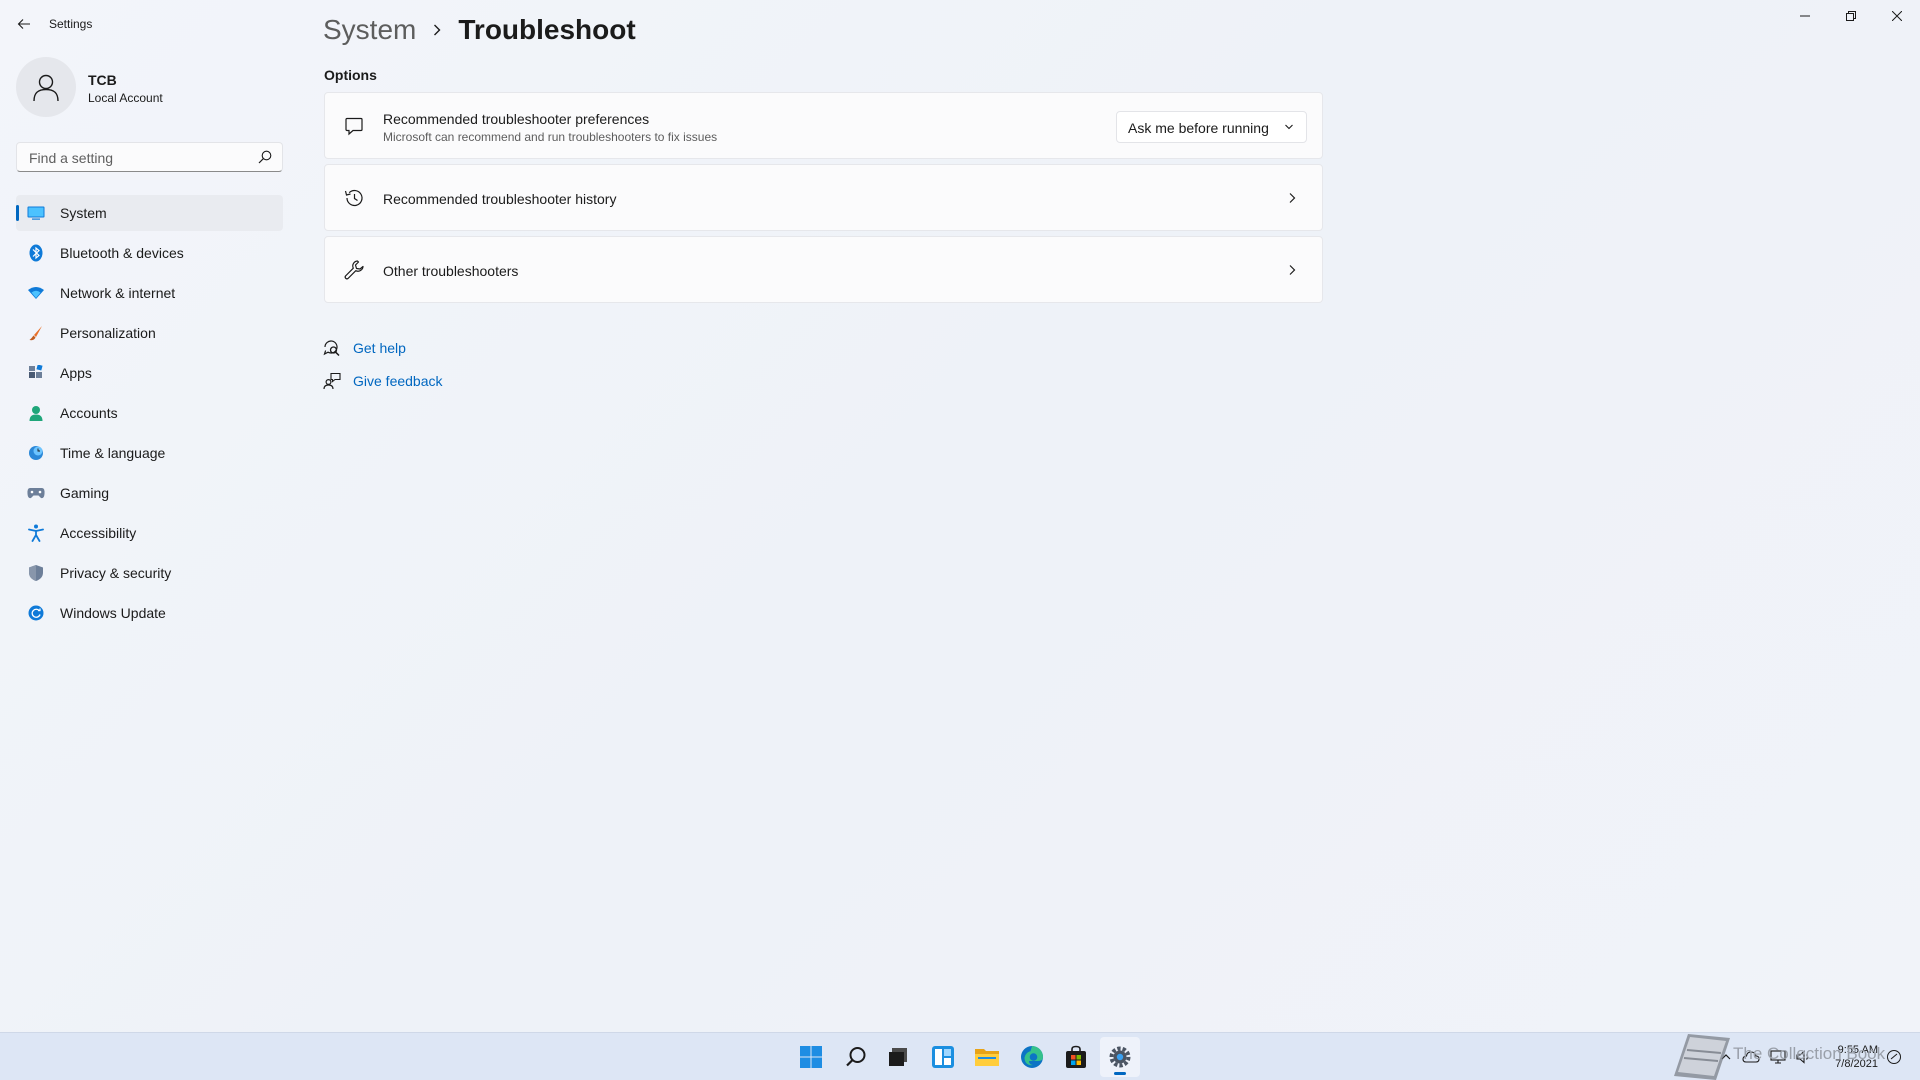 This screenshot has height=1080, width=1920. What do you see at coordinates (1289, 127) in the screenshot?
I see `chevron-down-icon` at bounding box center [1289, 127].